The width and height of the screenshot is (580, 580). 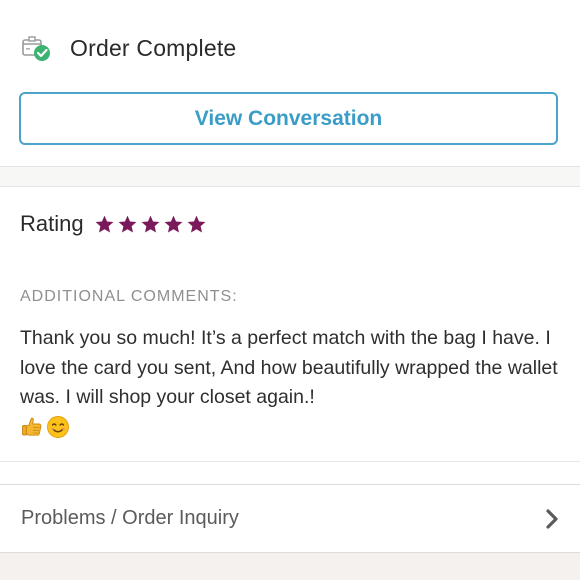 I want to click on star-rating, so click(x=151, y=224).